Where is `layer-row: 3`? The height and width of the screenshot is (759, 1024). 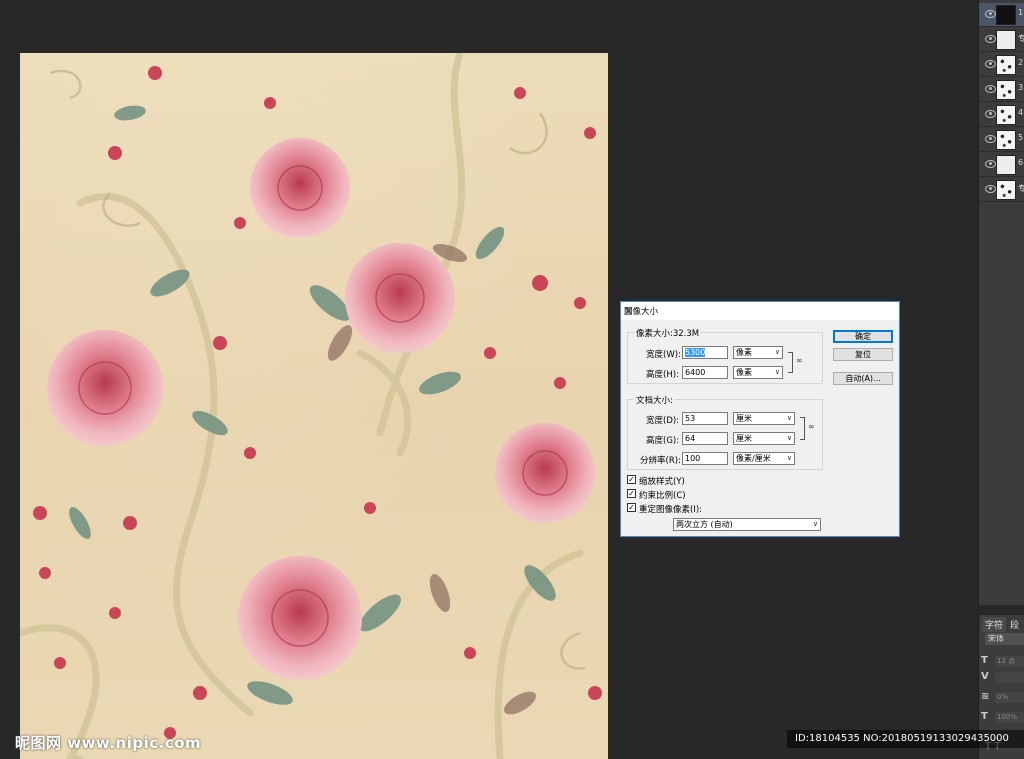 layer-row: 3 is located at coordinates (1001, 90).